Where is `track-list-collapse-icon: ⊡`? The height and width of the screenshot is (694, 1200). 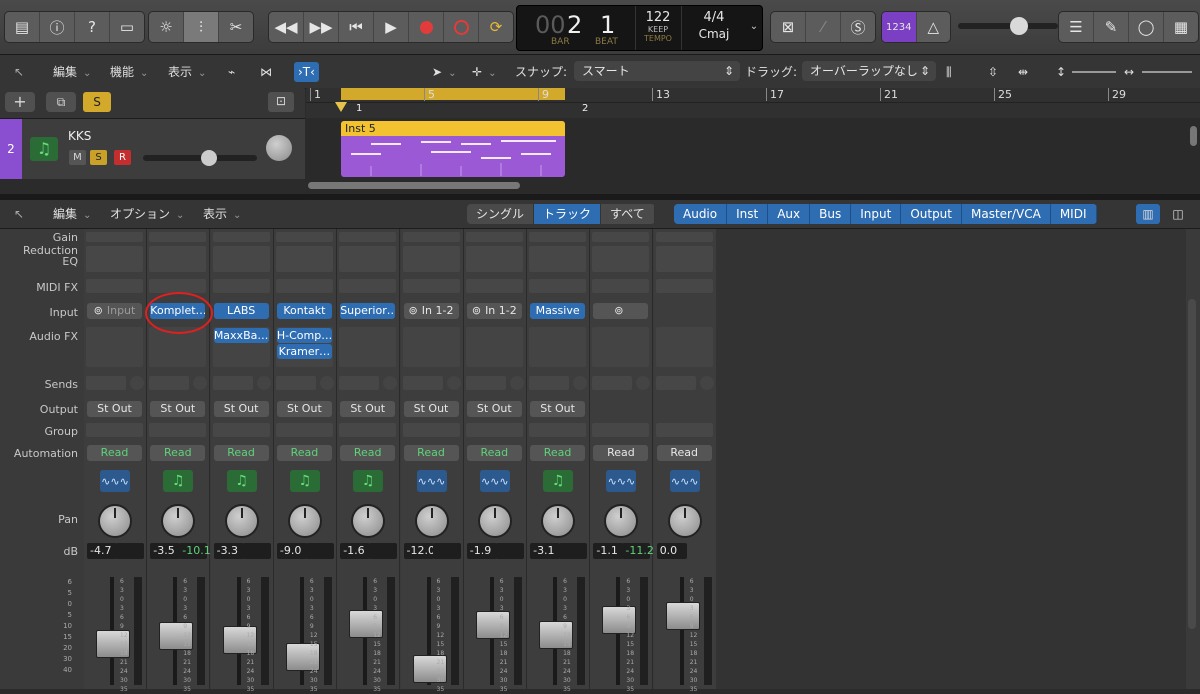
track-list-collapse-icon: ⊡ is located at coordinates (281, 102).